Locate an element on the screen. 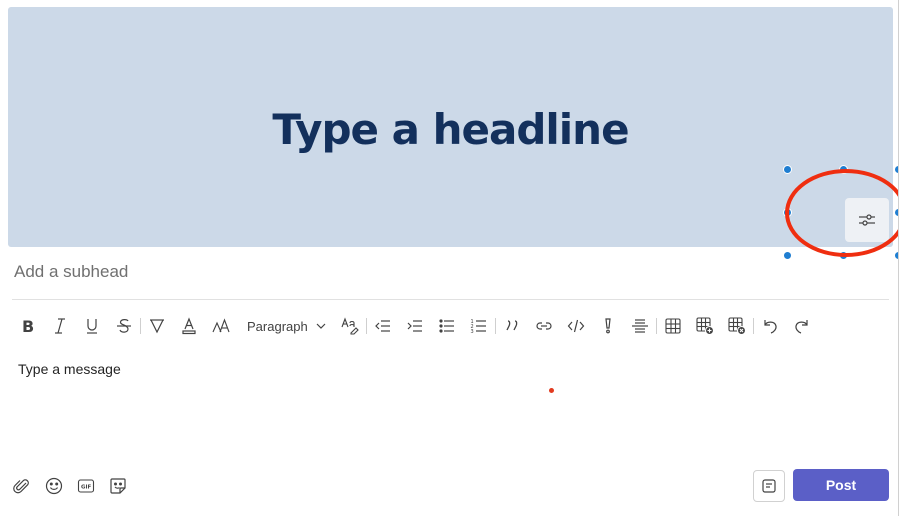 The height and width of the screenshot is (516, 903). quote-icon is located at coordinates (512, 325).